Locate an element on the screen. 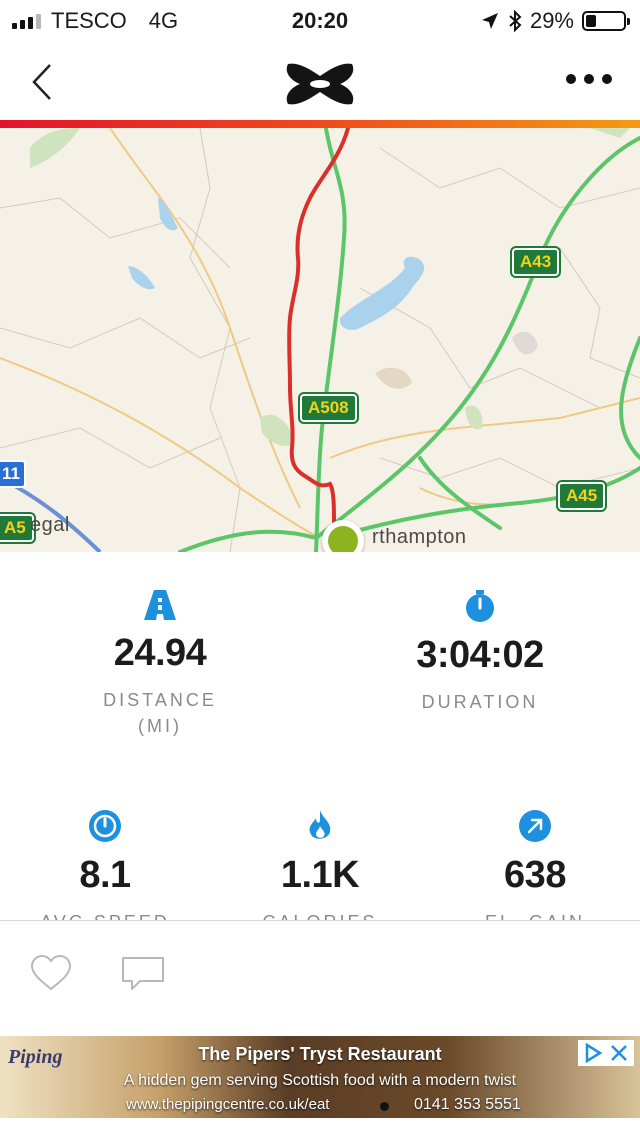  stat-calories: 1.1K CALORIES is located at coordinates (320, 865).